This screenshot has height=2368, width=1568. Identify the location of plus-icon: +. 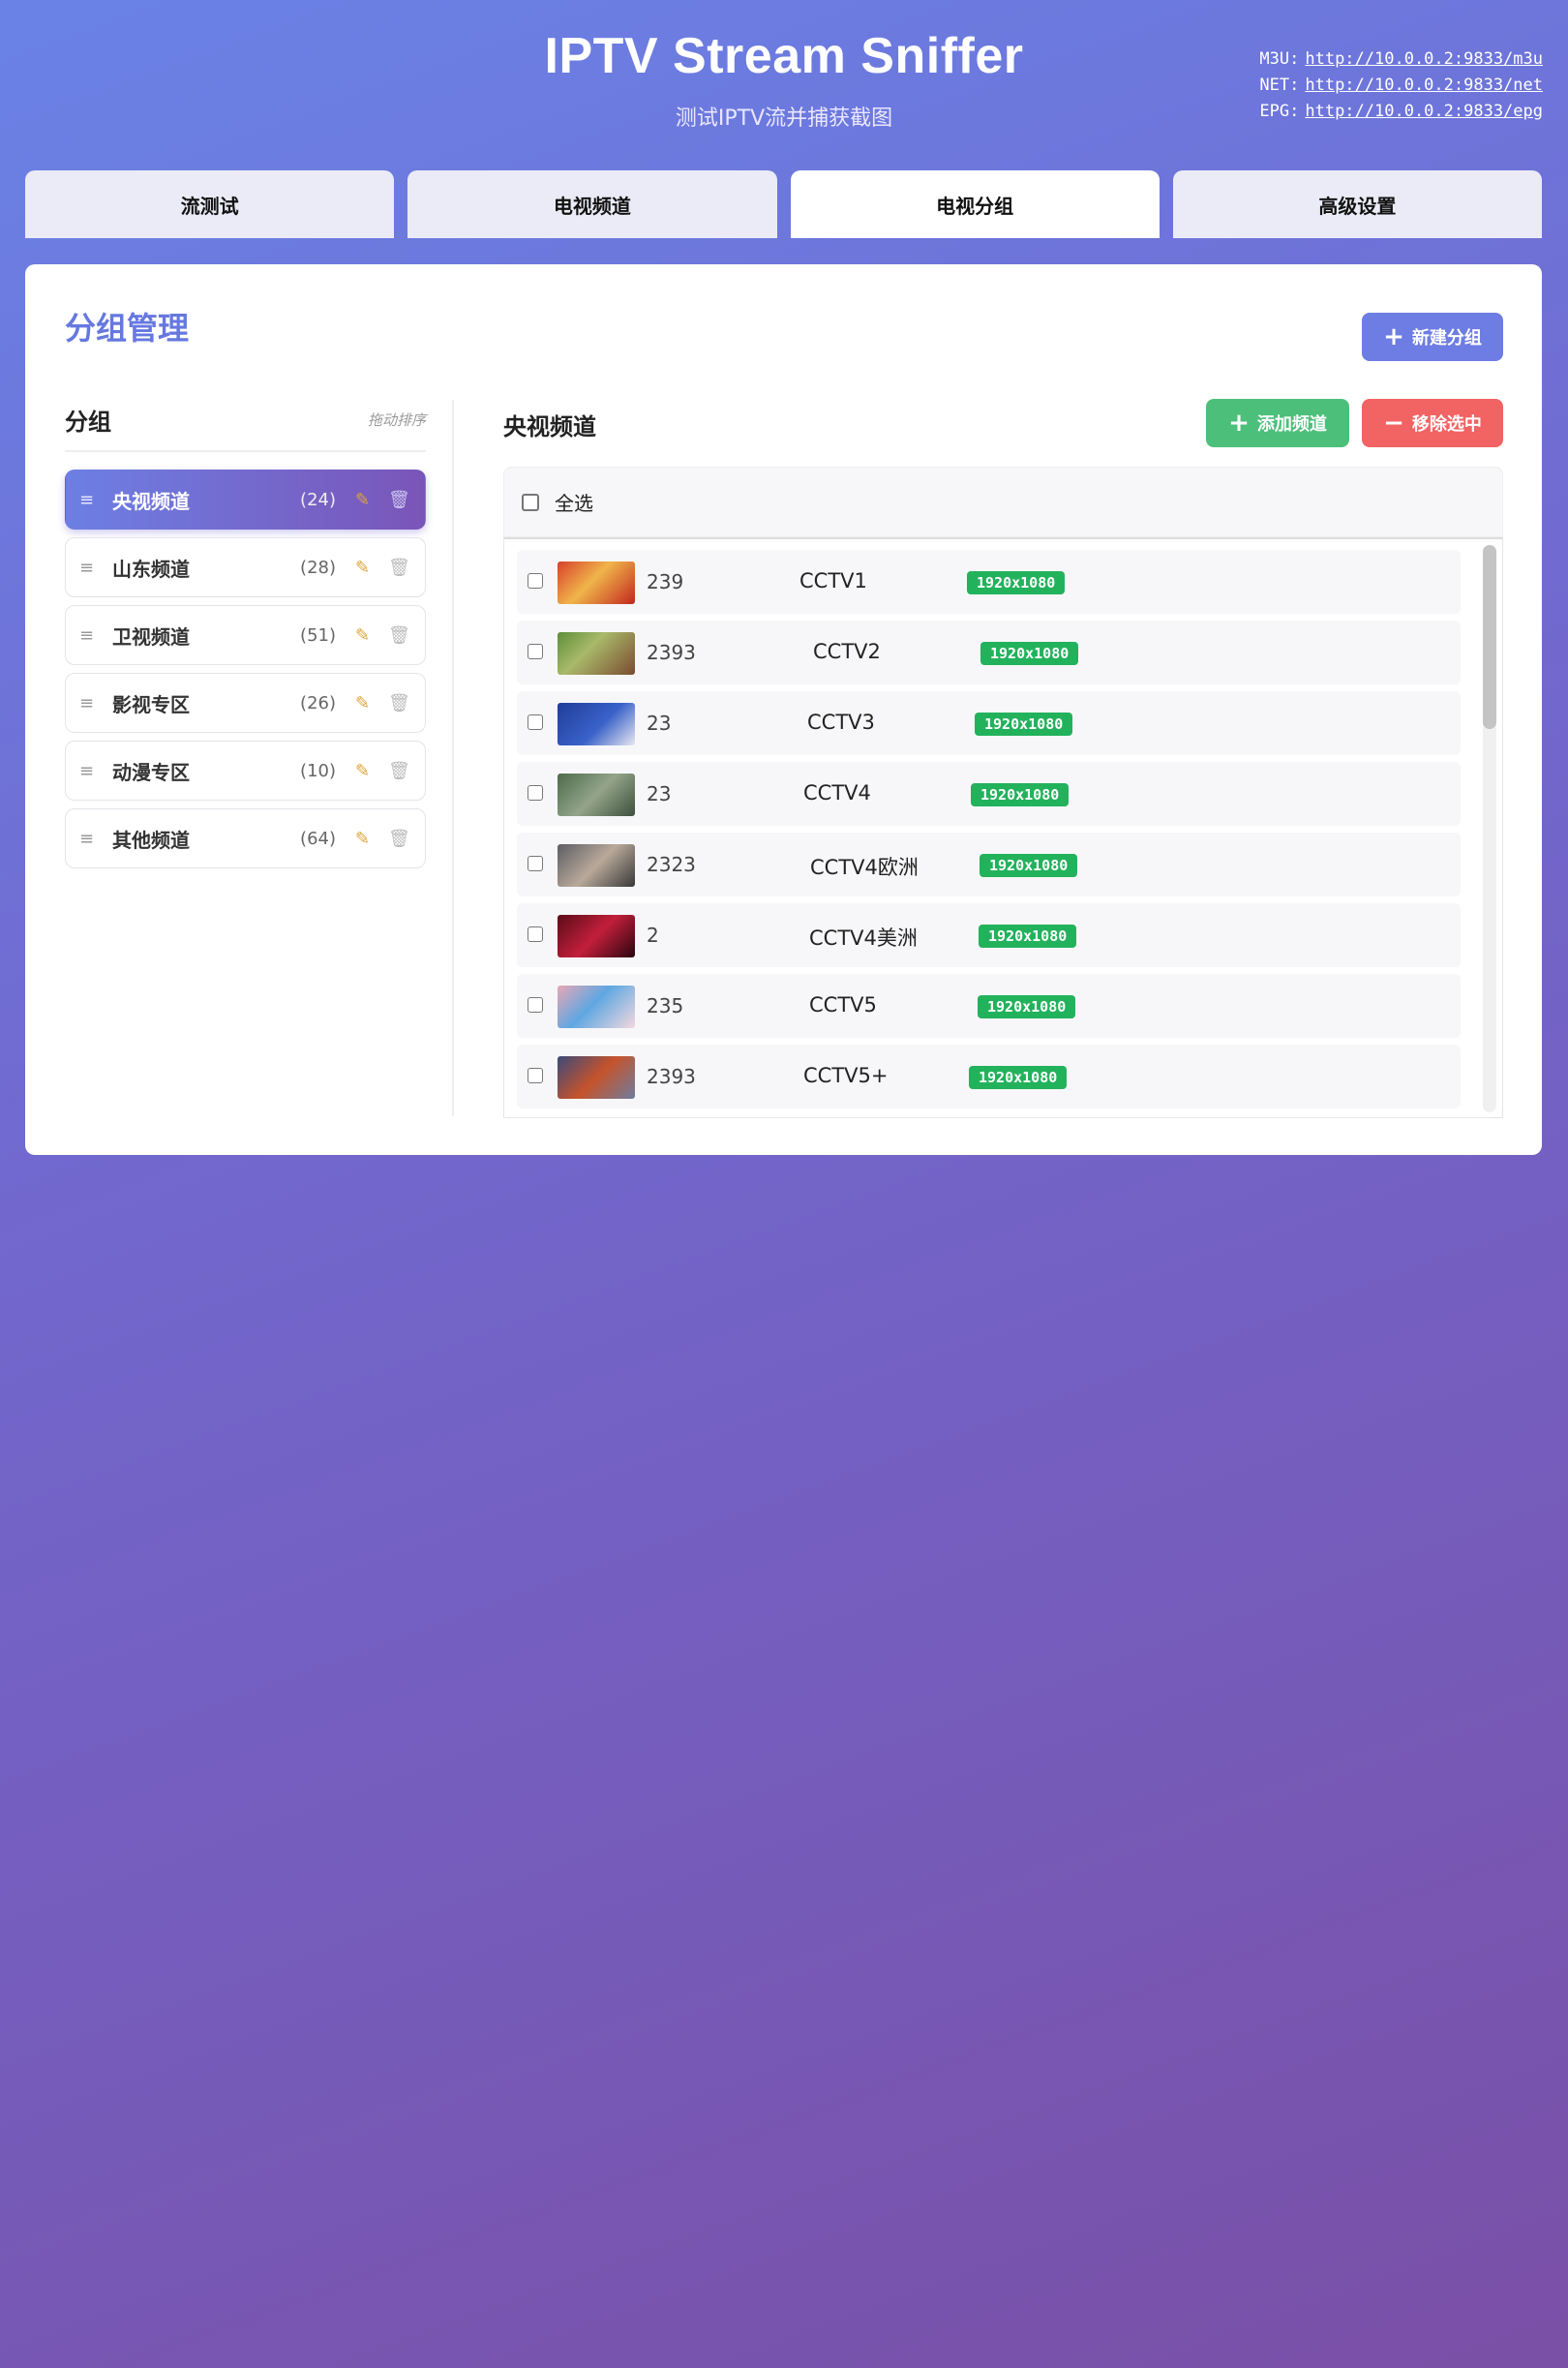
(1239, 424).